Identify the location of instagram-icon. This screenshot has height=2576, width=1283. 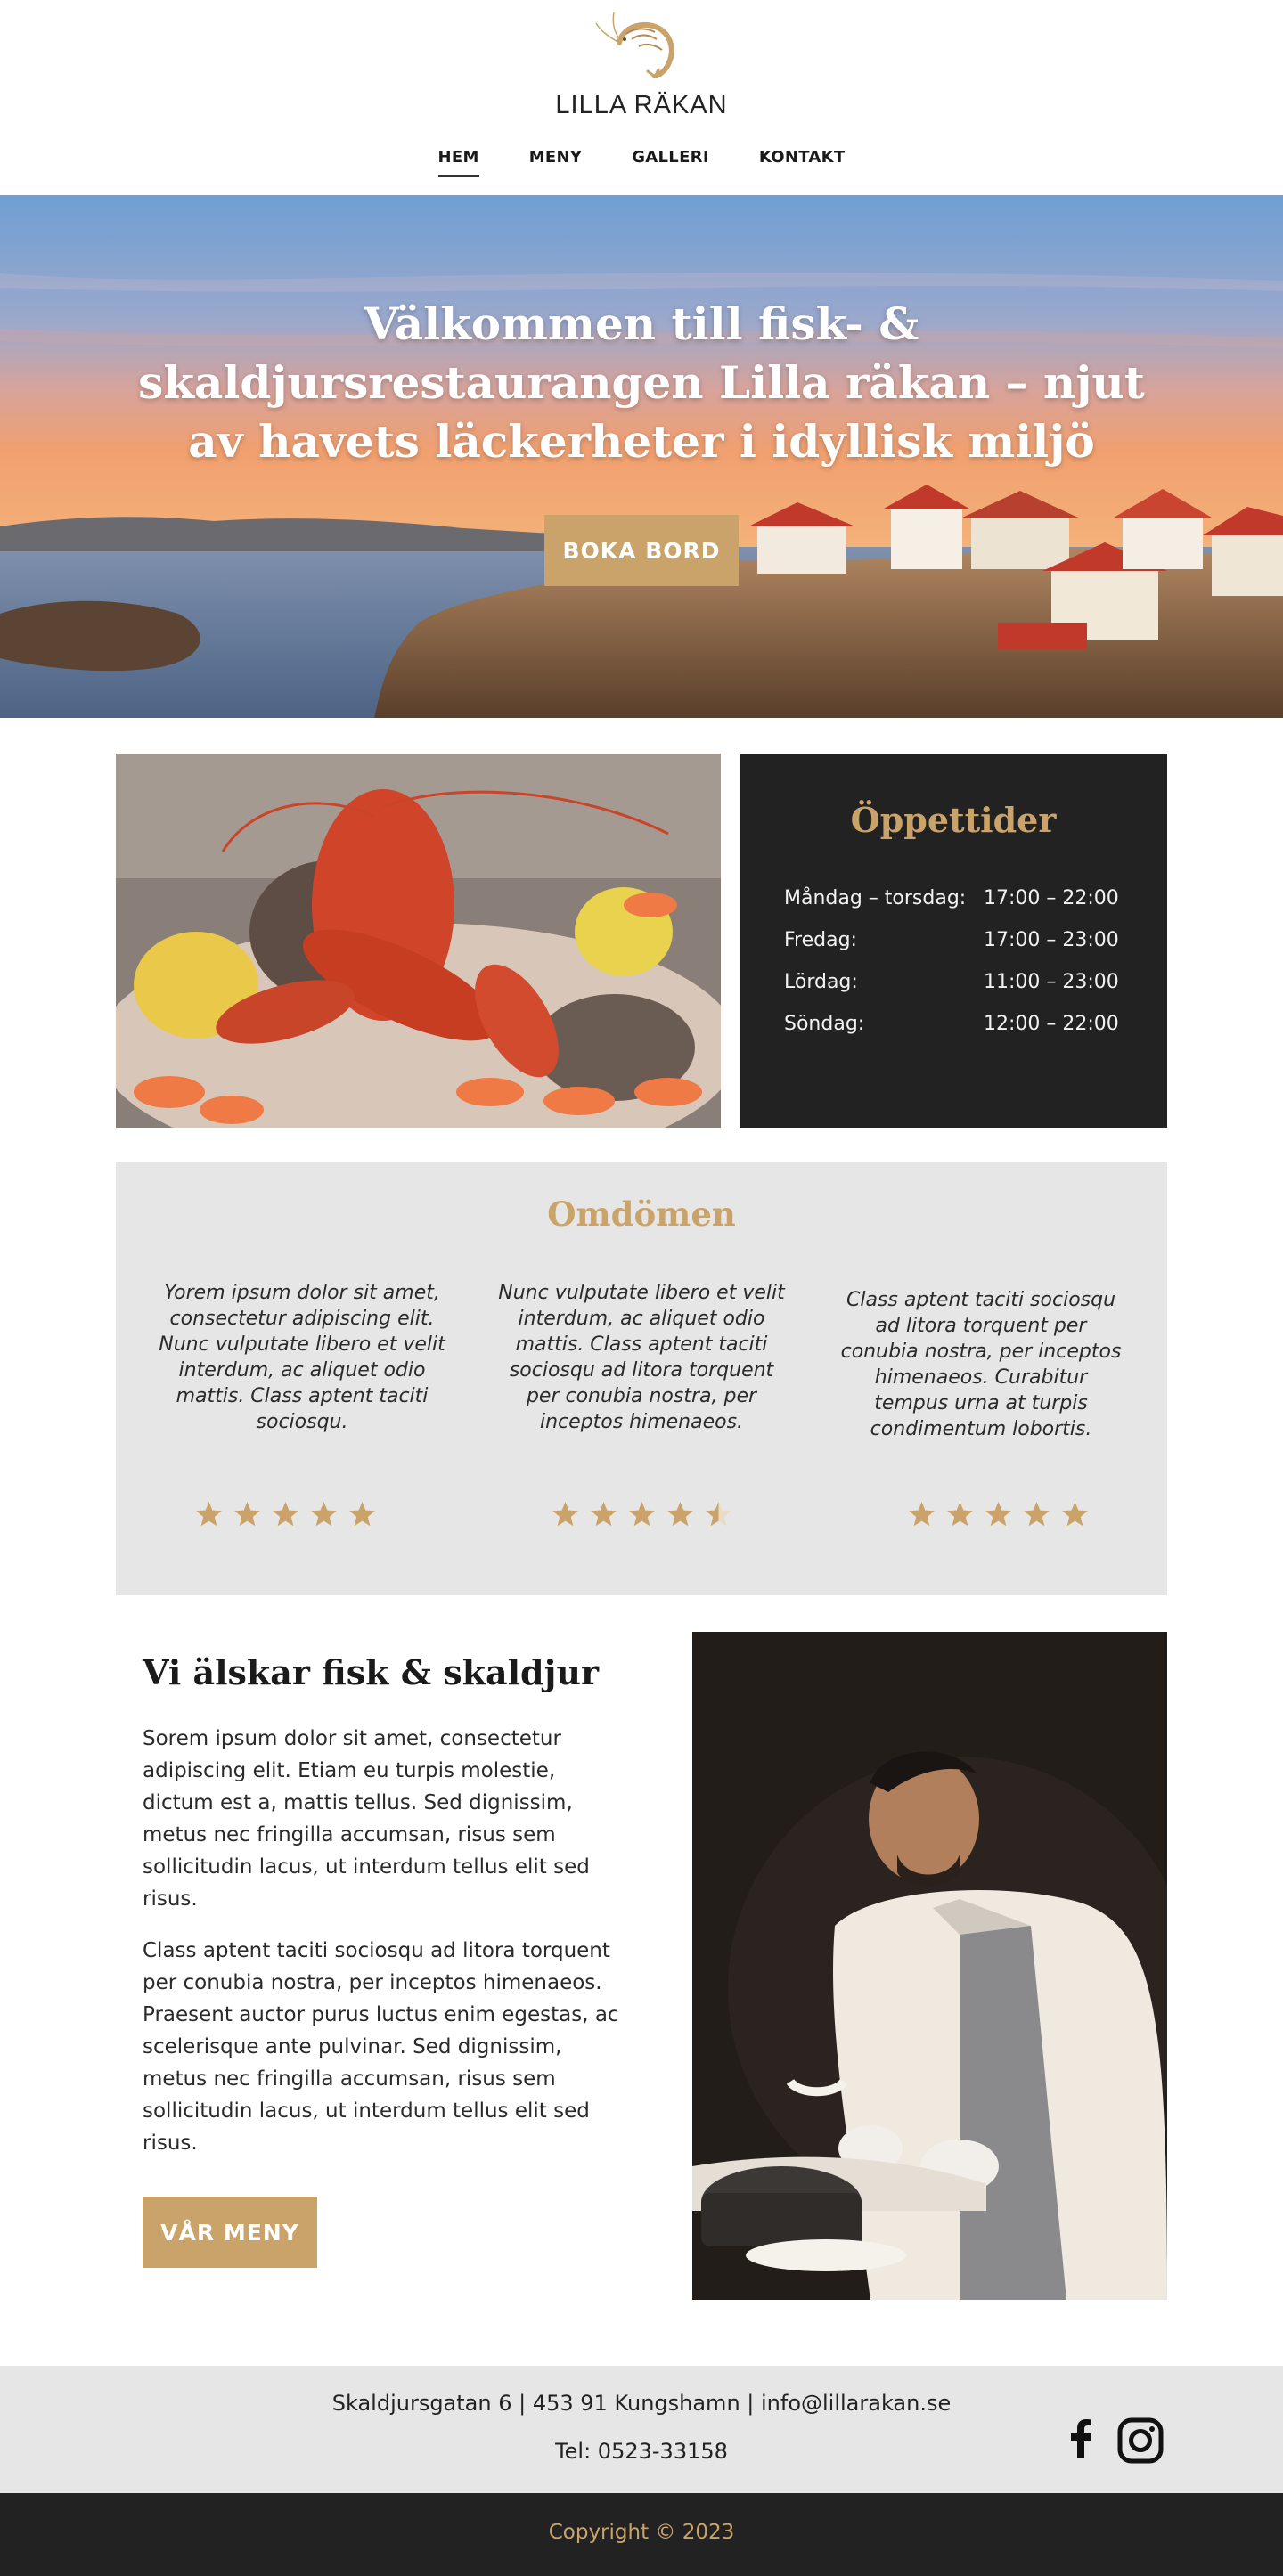
(1140, 2442).